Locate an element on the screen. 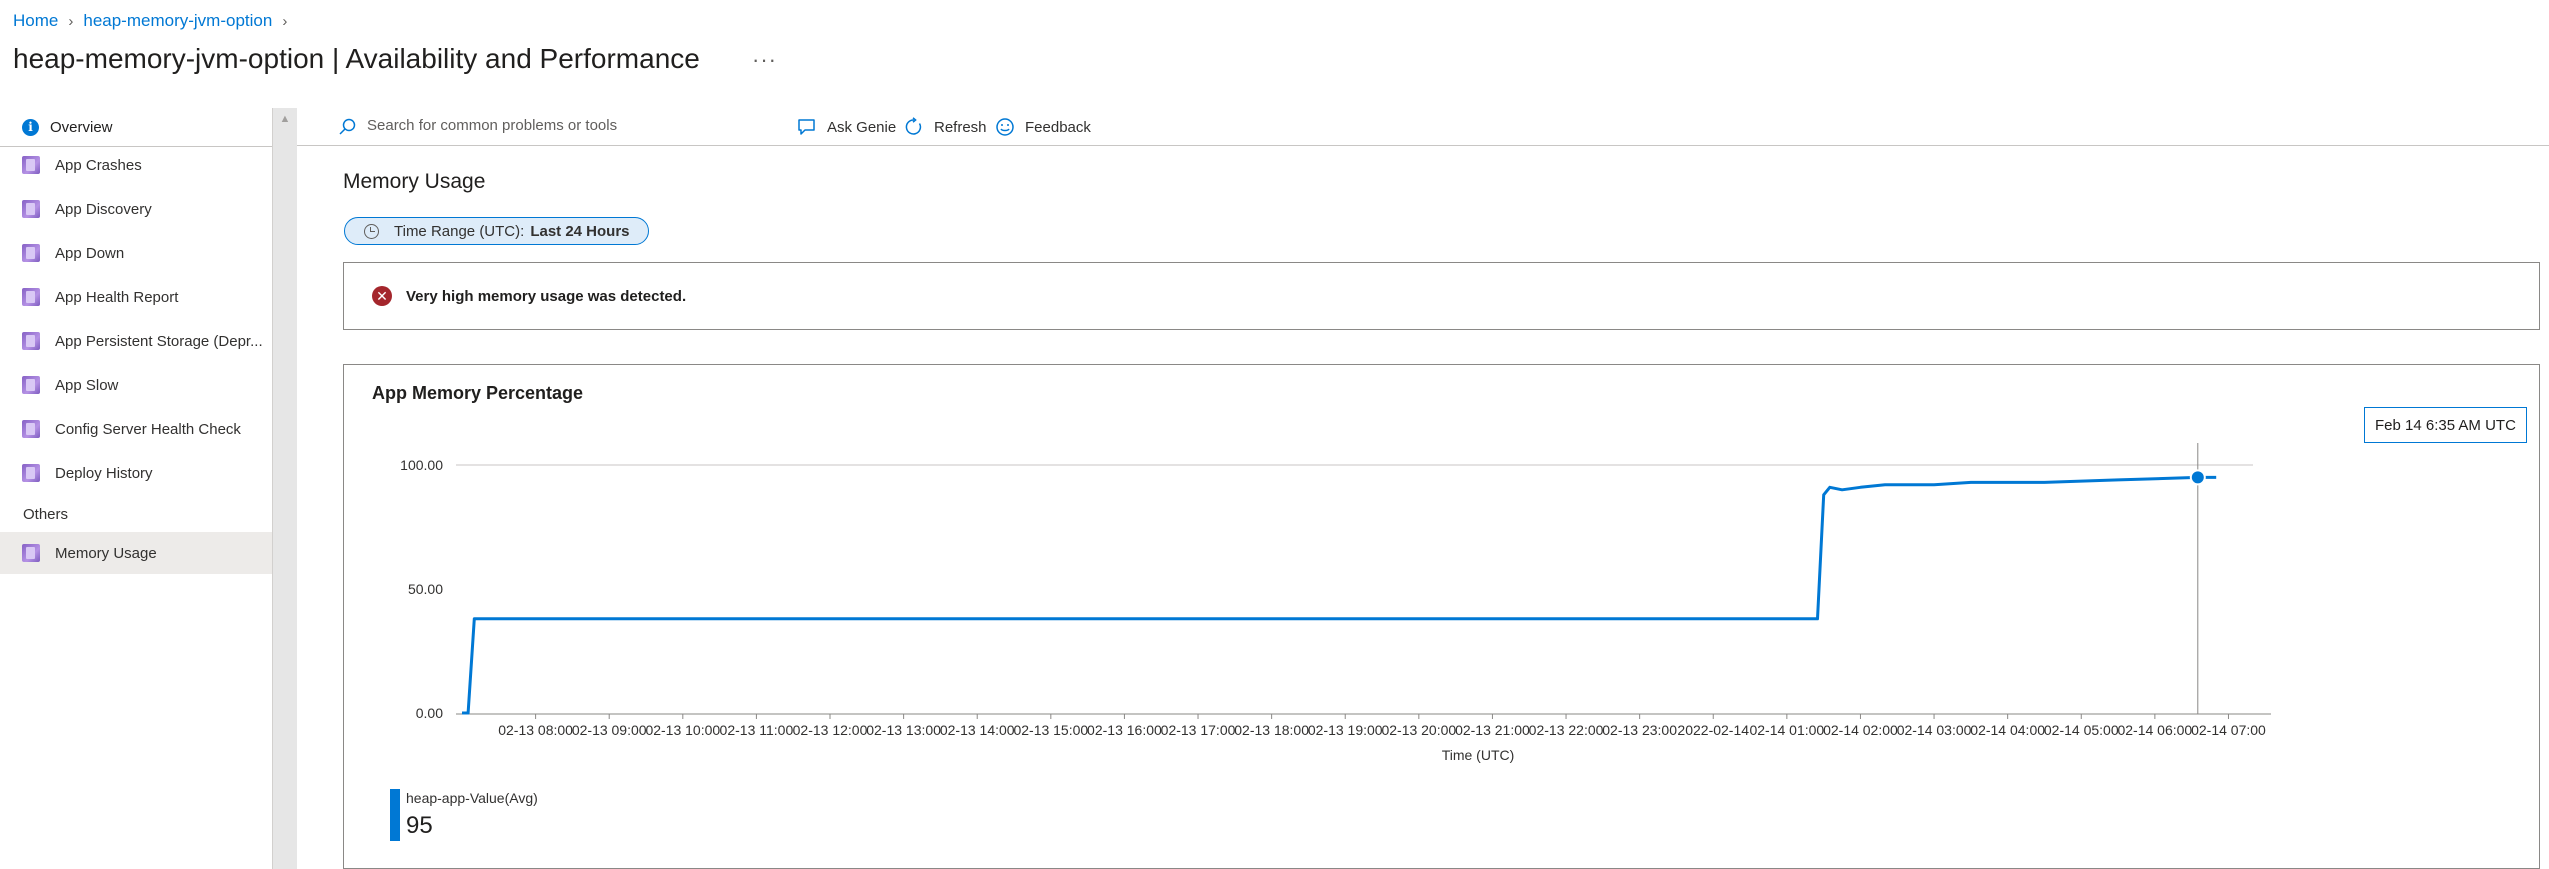 This screenshot has height=869, width=2549. genie-chat-icon is located at coordinates (806, 127).